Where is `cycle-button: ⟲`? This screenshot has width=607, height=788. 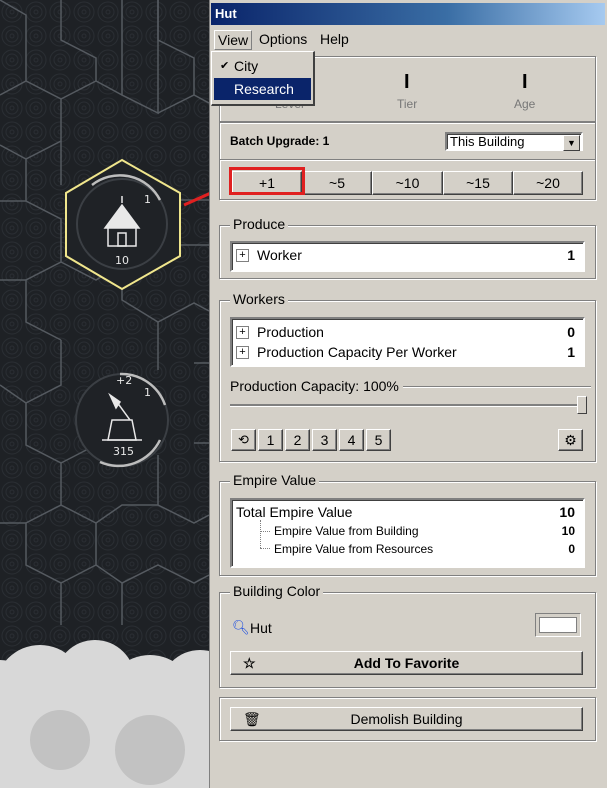
cycle-button: ⟲ is located at coordinates (243, 440).